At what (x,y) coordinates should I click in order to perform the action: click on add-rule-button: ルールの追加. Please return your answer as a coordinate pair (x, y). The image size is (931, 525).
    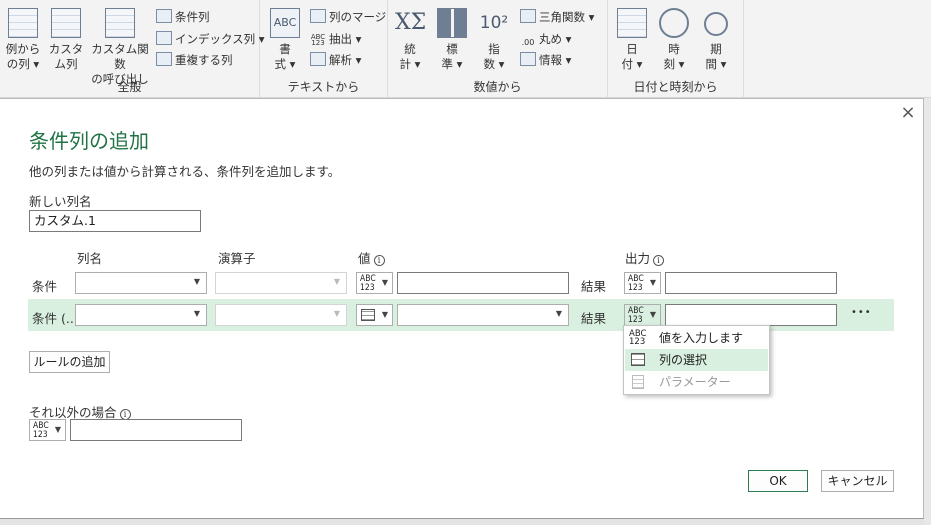
    Looking at the image, I should click on (69, 362).